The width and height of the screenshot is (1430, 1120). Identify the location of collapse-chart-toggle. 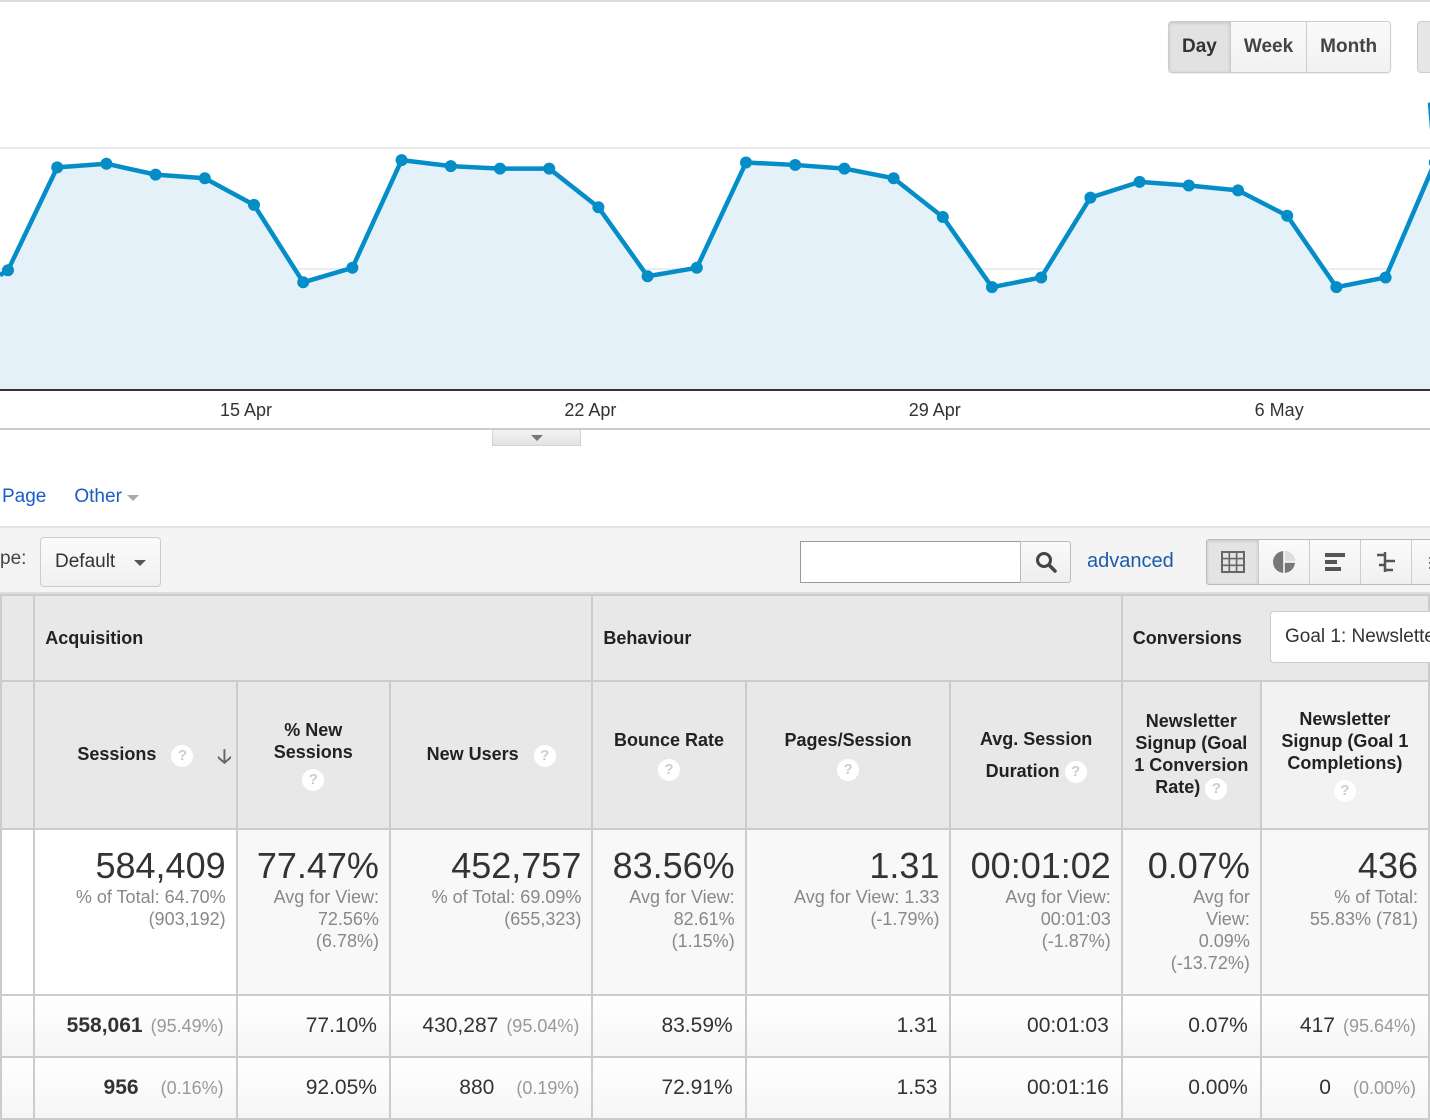
(536, 438).